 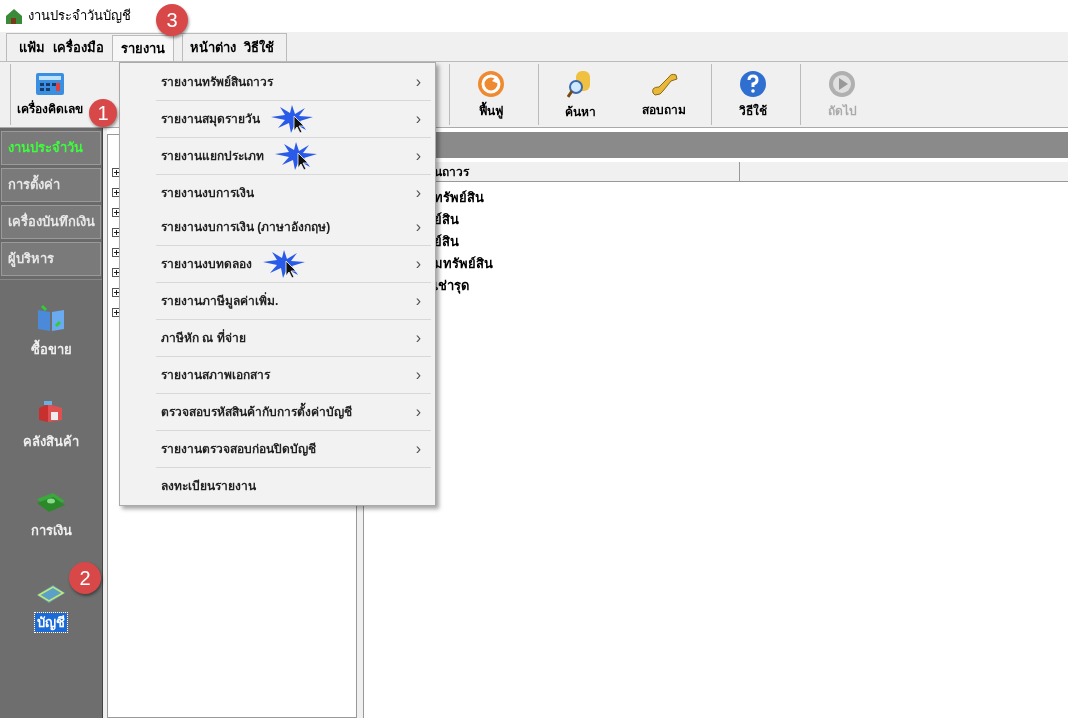 I want to click on calculator-icon, so click(x=50, y=83).